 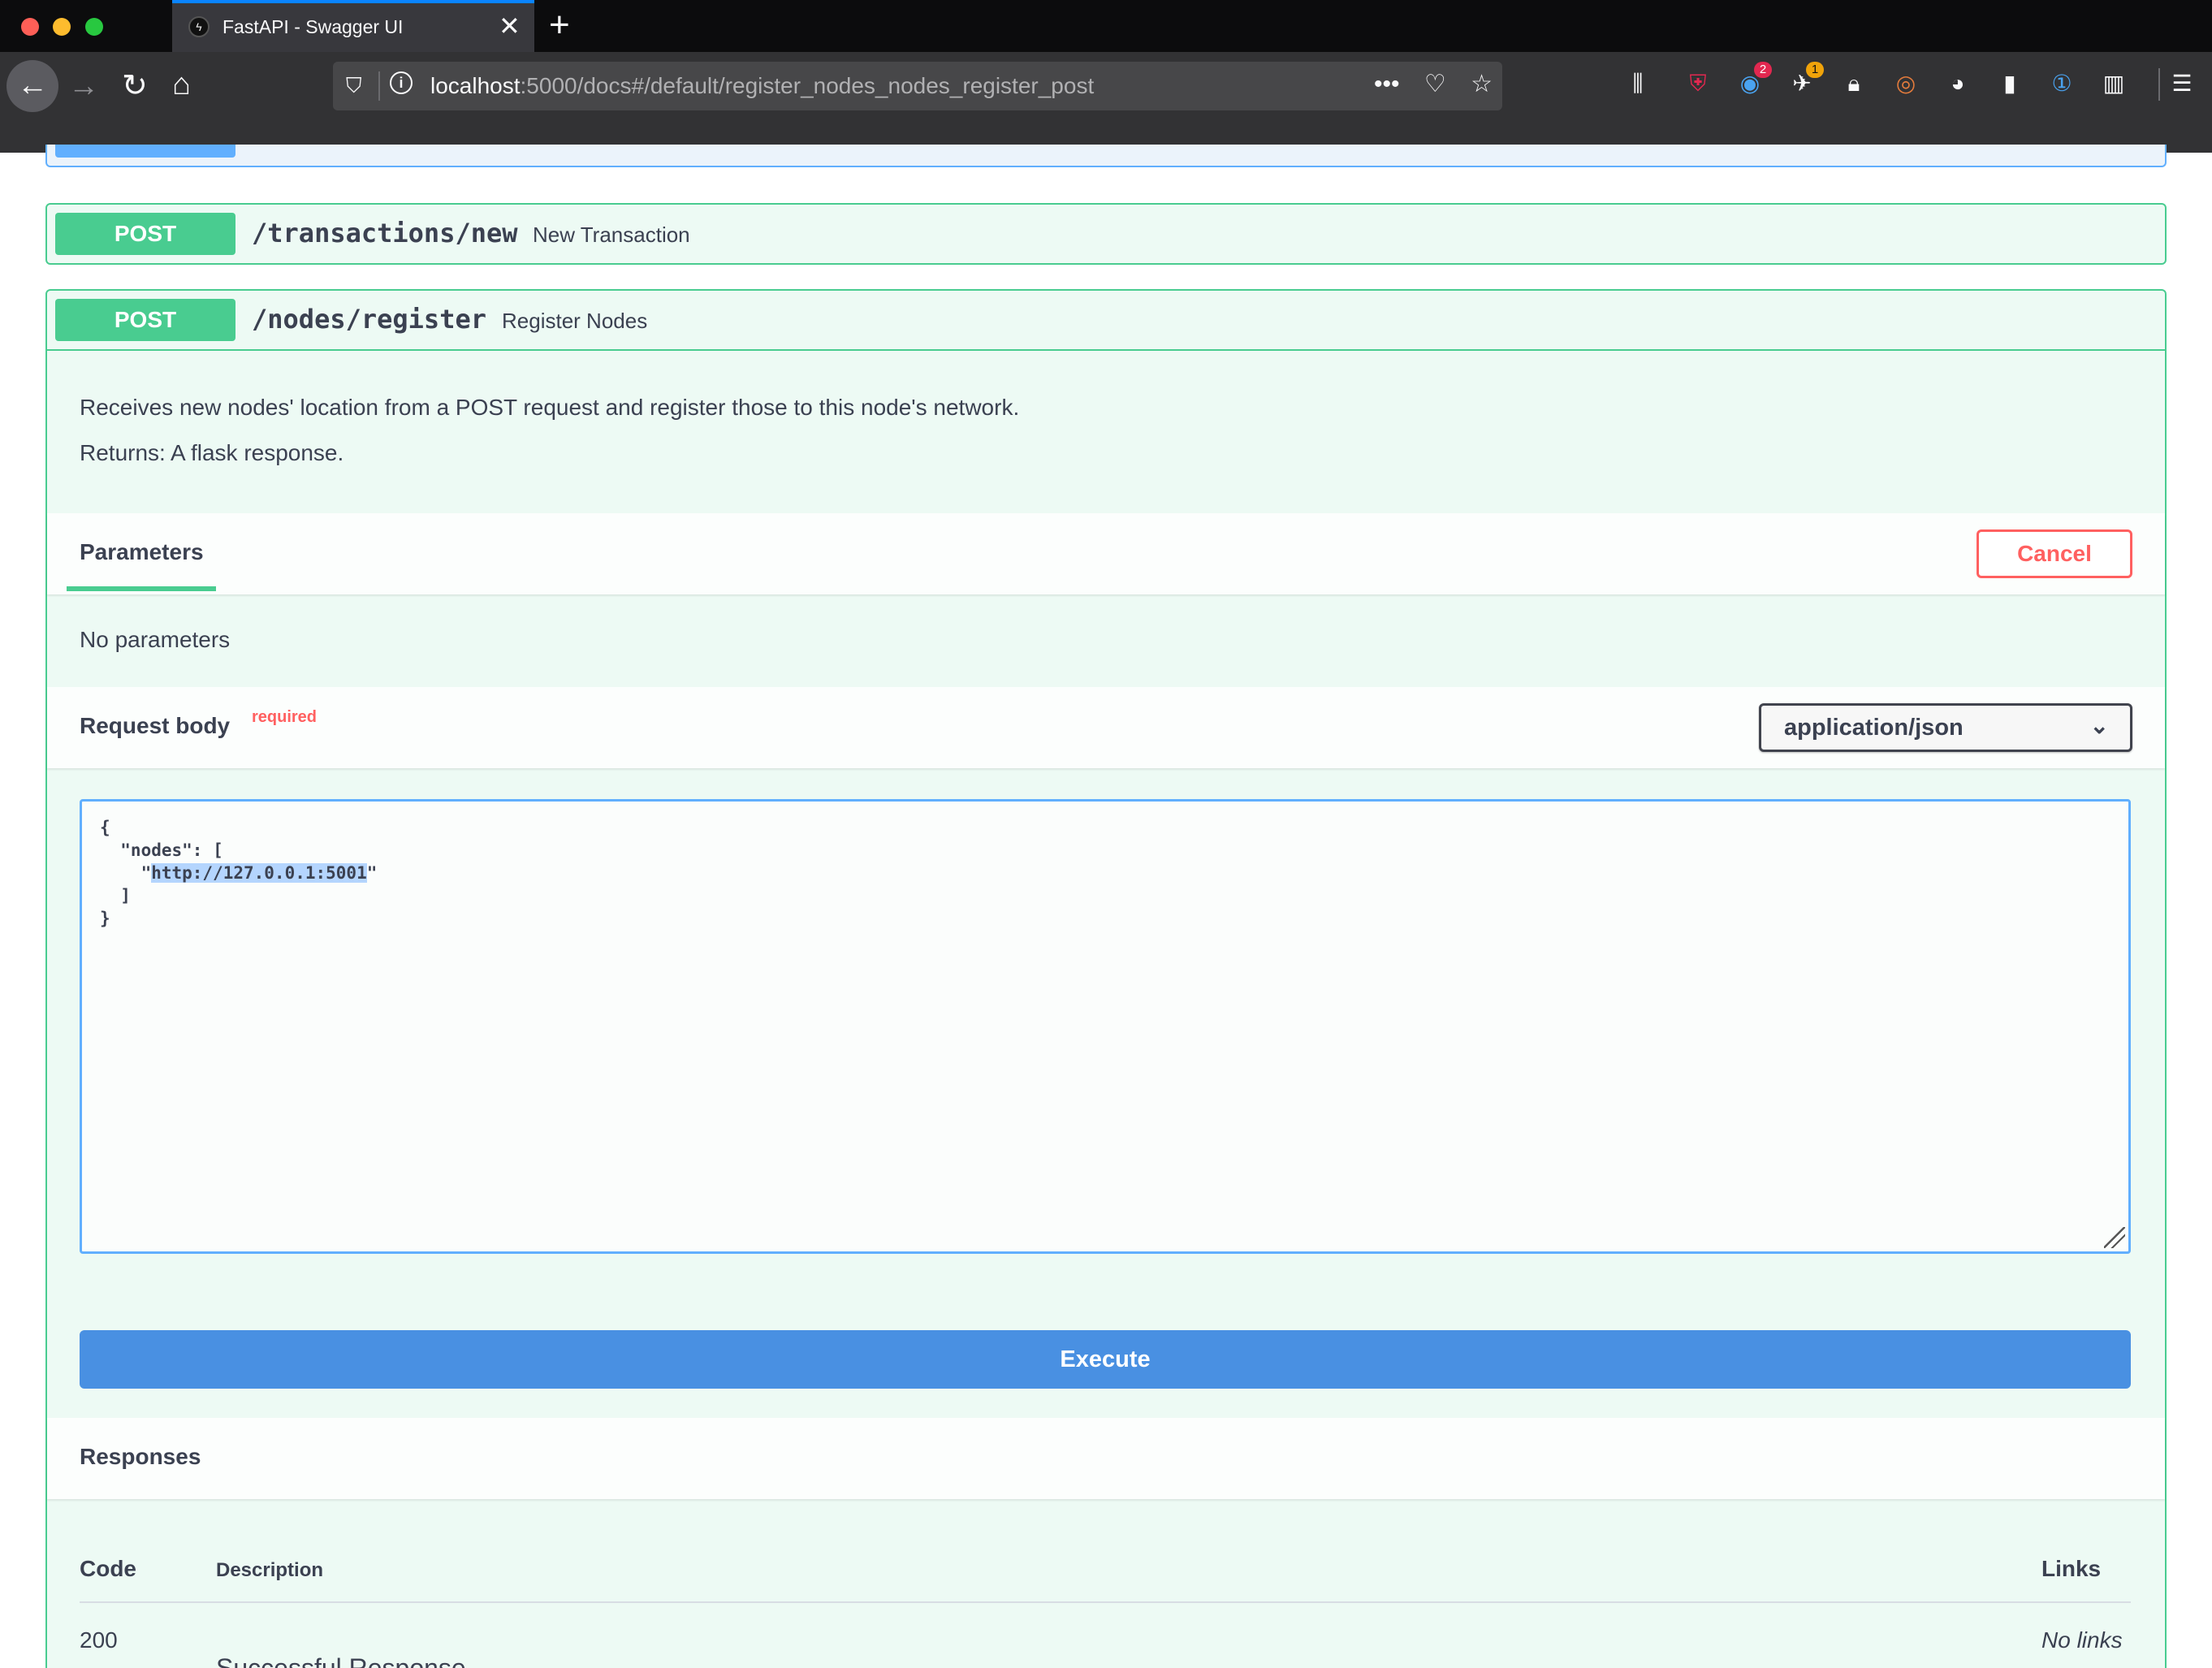 I want to click on code-line: }, so click(x=105, y=918).